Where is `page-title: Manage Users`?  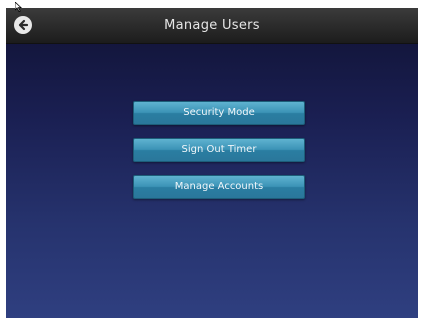 page-title: Manage Users is located at coordinates (212, 25).